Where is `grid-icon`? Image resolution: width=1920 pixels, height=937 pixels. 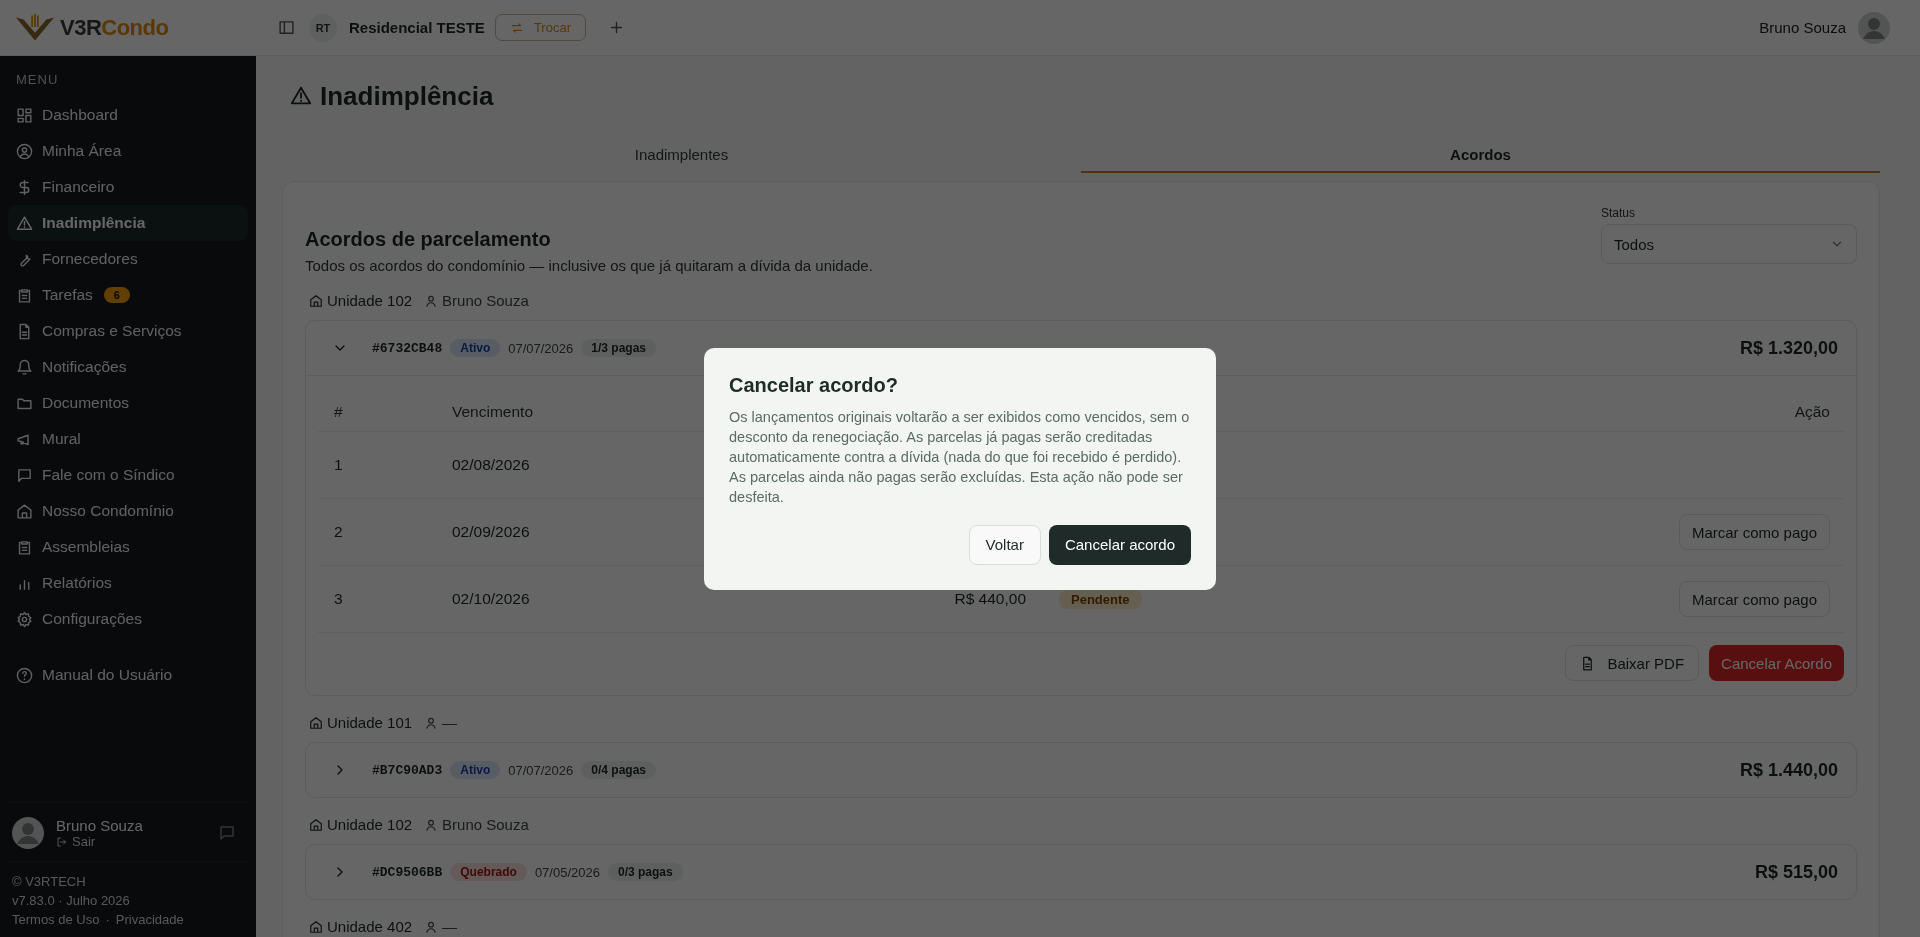 grid-icon is located at coordinates (24, 115).